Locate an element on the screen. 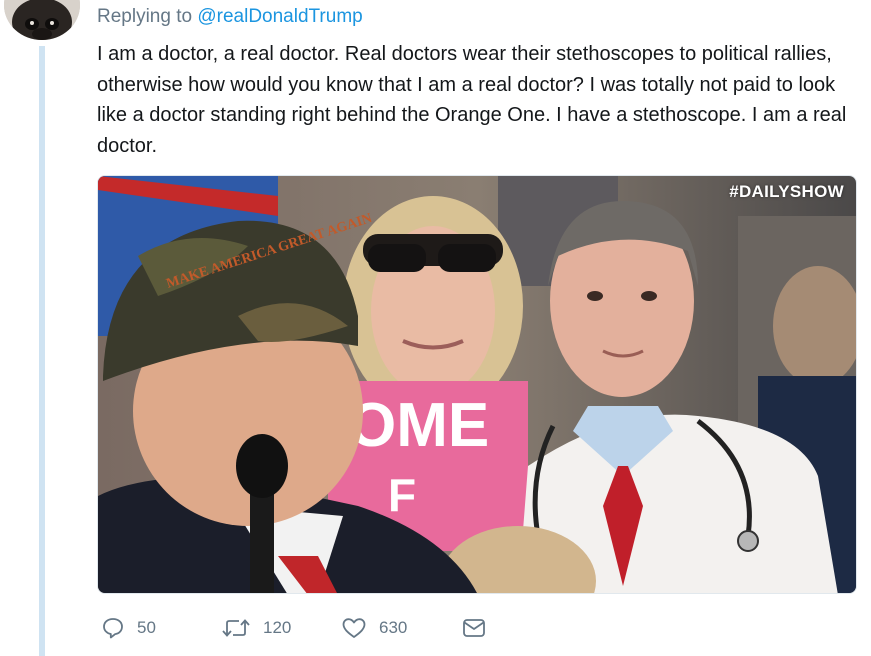 This screenshot has height=656, width=871. pug-avatar-image is located at coordinates (42, 20).